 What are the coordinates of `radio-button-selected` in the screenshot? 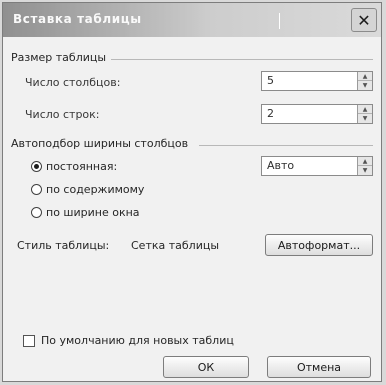 It's located at (36, 166).